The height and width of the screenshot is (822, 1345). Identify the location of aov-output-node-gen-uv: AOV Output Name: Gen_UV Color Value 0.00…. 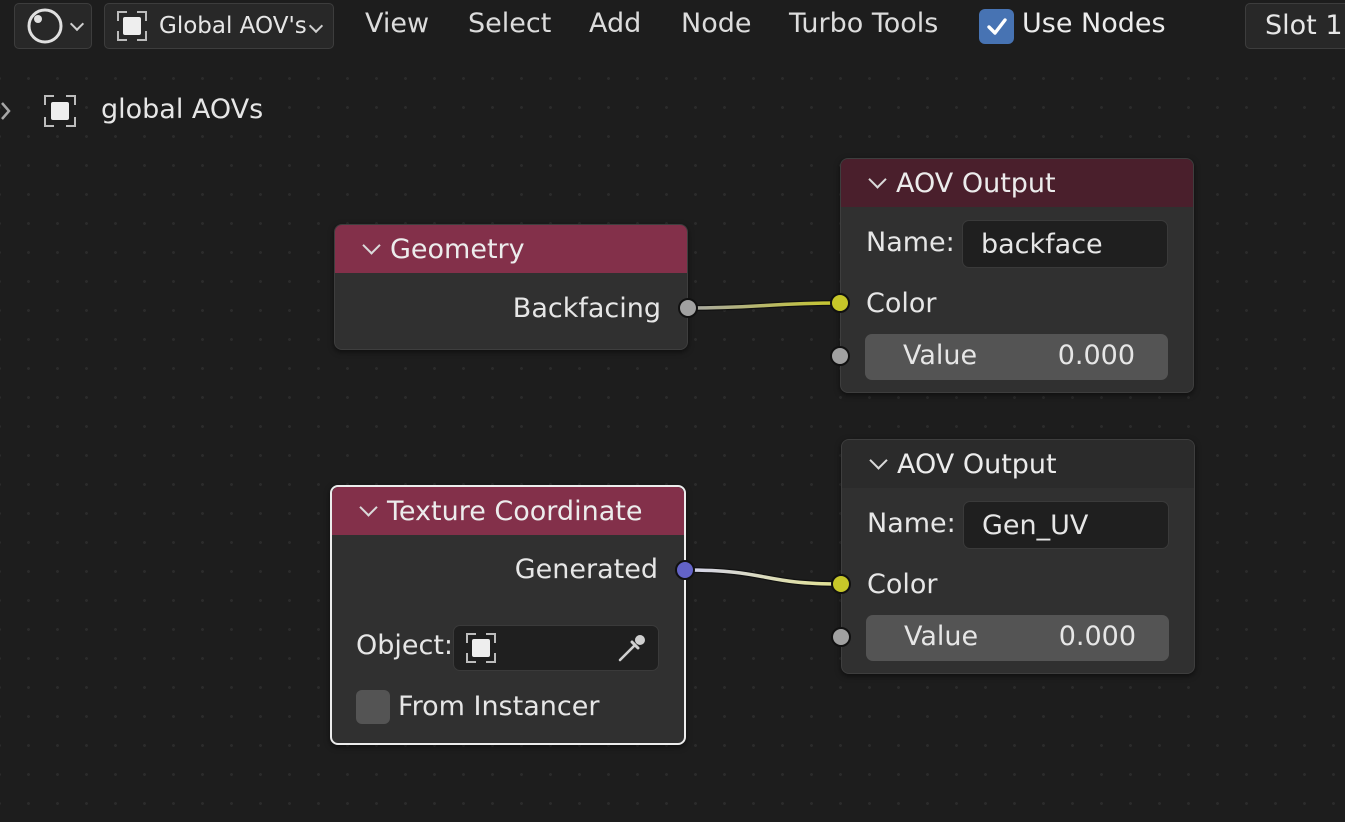
(1018, 556).